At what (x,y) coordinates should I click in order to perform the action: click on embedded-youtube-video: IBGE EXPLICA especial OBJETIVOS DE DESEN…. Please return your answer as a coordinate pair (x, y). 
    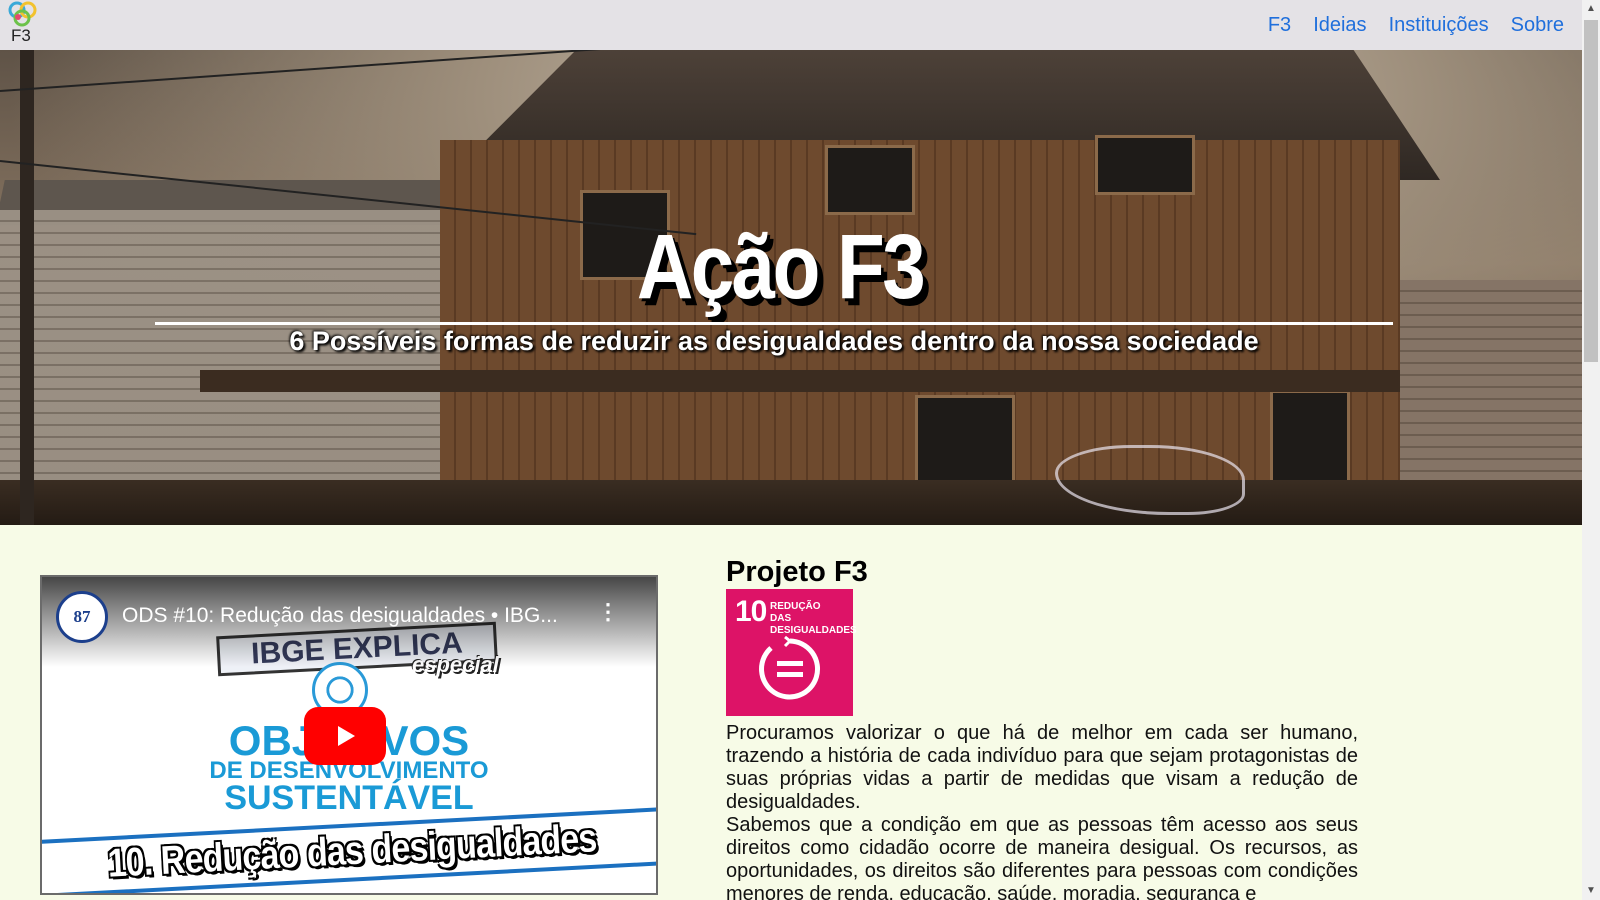
    Looking at the image, I should click on (349, 735).